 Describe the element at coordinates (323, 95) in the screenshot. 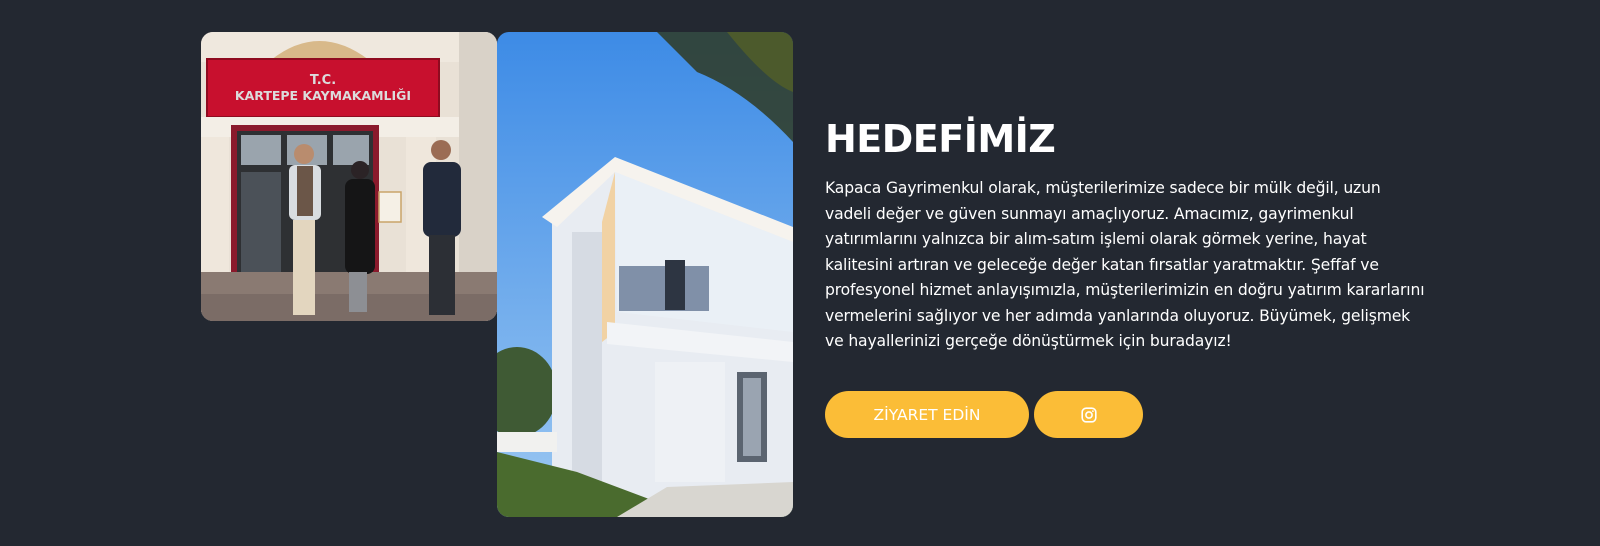

I see `office-sign-line2: KARTEPE KAYMAKAMLIĞI` at that location.